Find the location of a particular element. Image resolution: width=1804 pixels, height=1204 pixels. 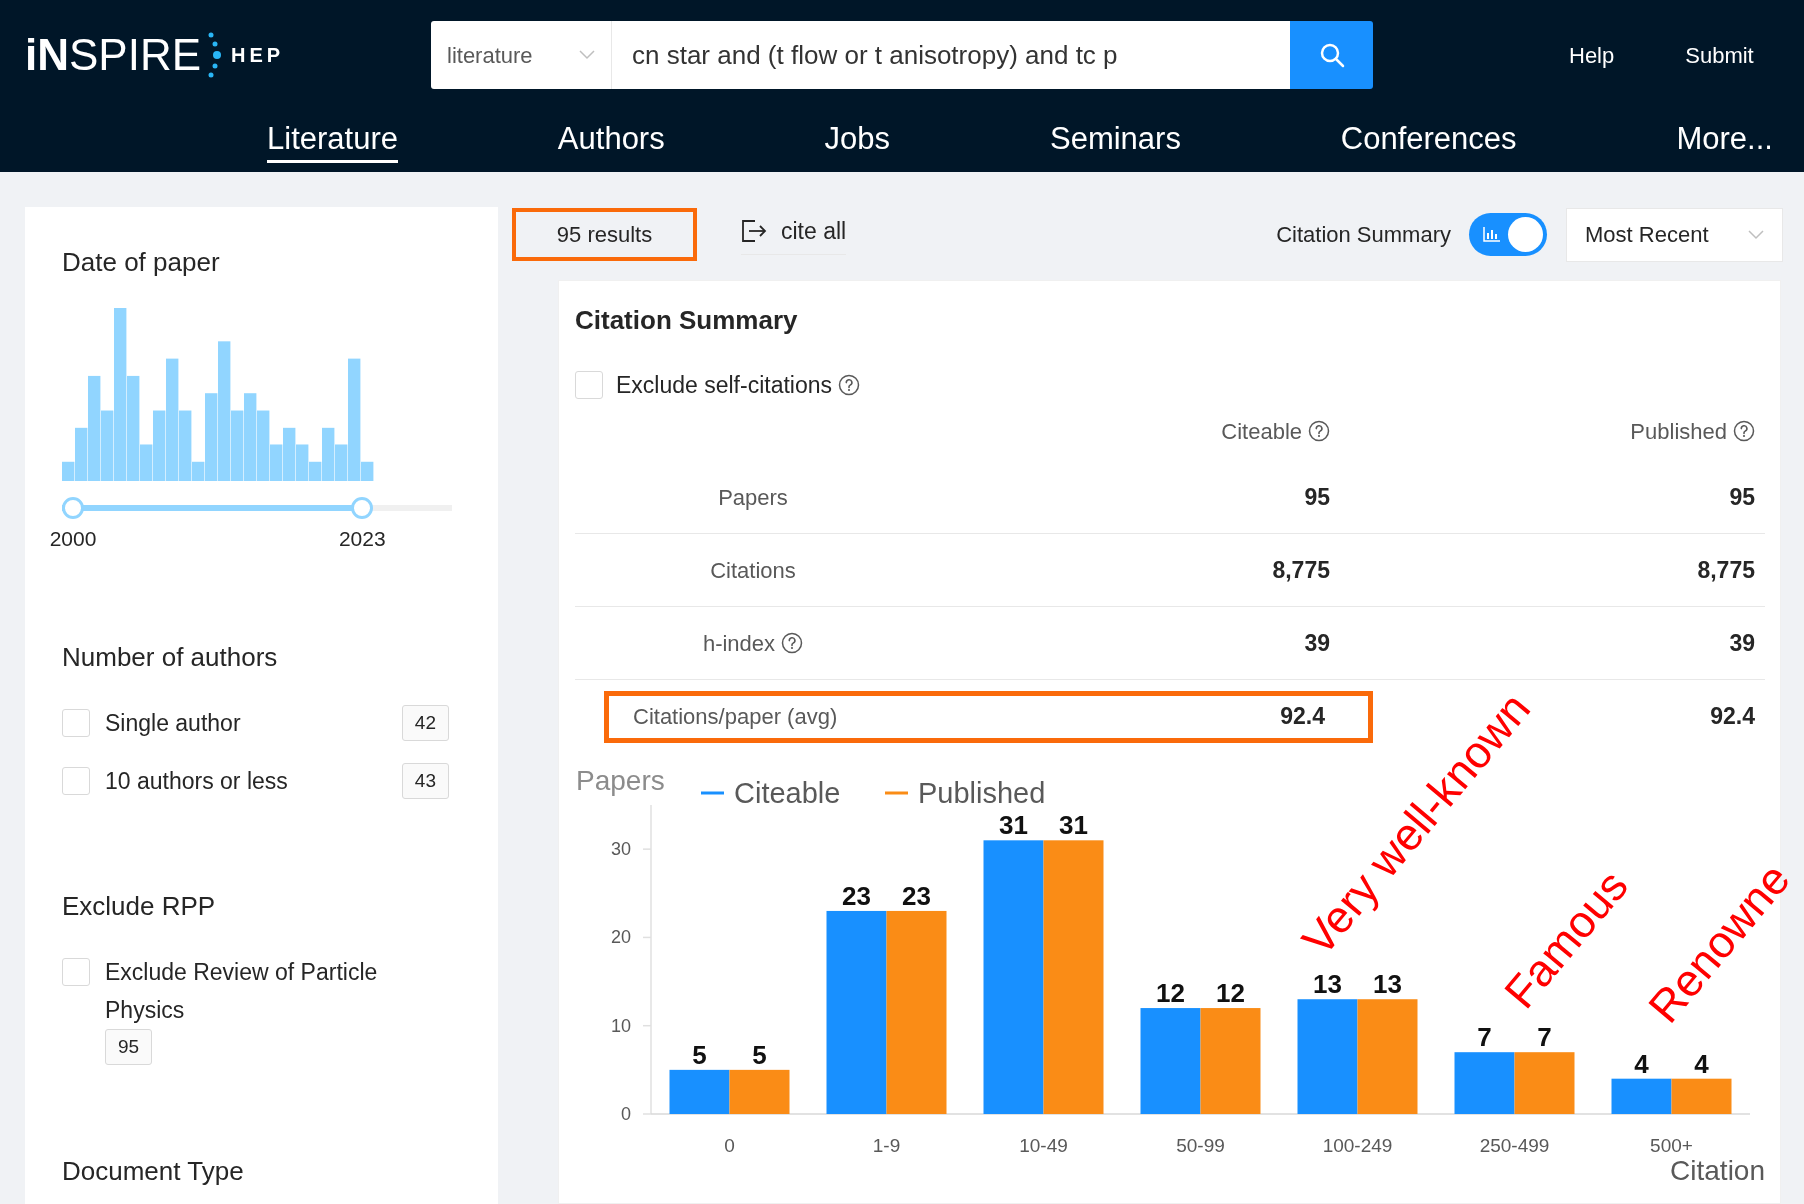

legend-label: Citeable is located at coordinates (787, 793).